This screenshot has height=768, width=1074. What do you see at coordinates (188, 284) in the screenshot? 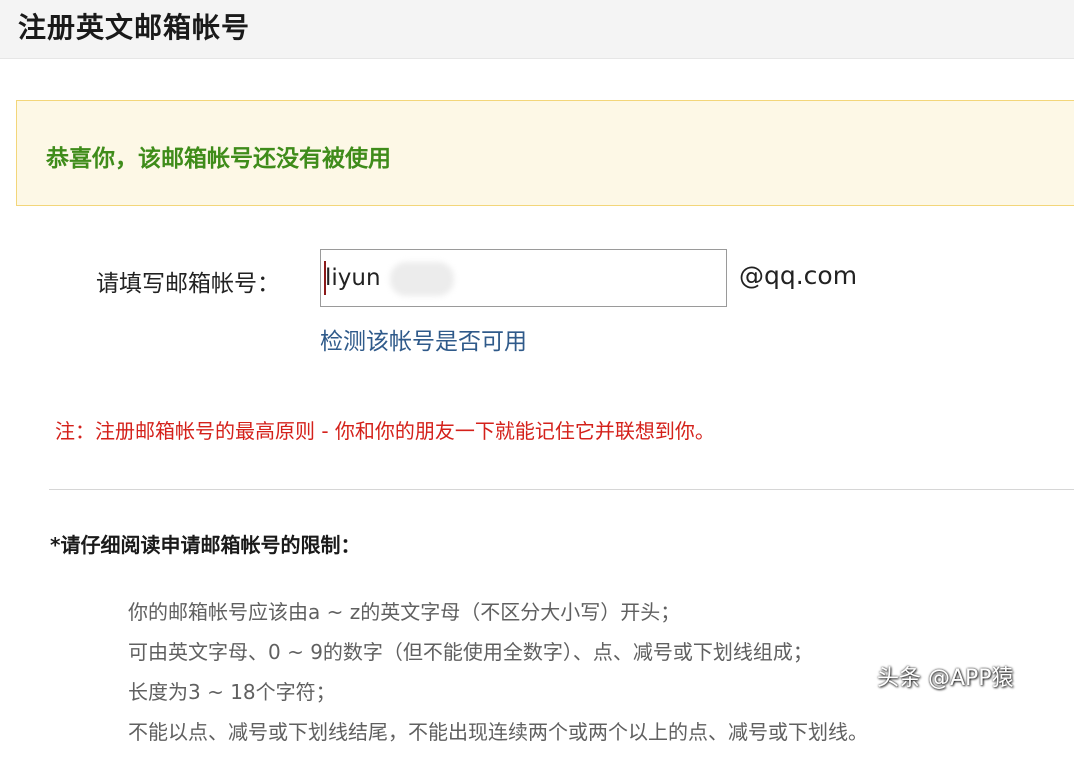
I see `email-account-label: 请填写邮箱帐号：` at bounding box center [188, 284].